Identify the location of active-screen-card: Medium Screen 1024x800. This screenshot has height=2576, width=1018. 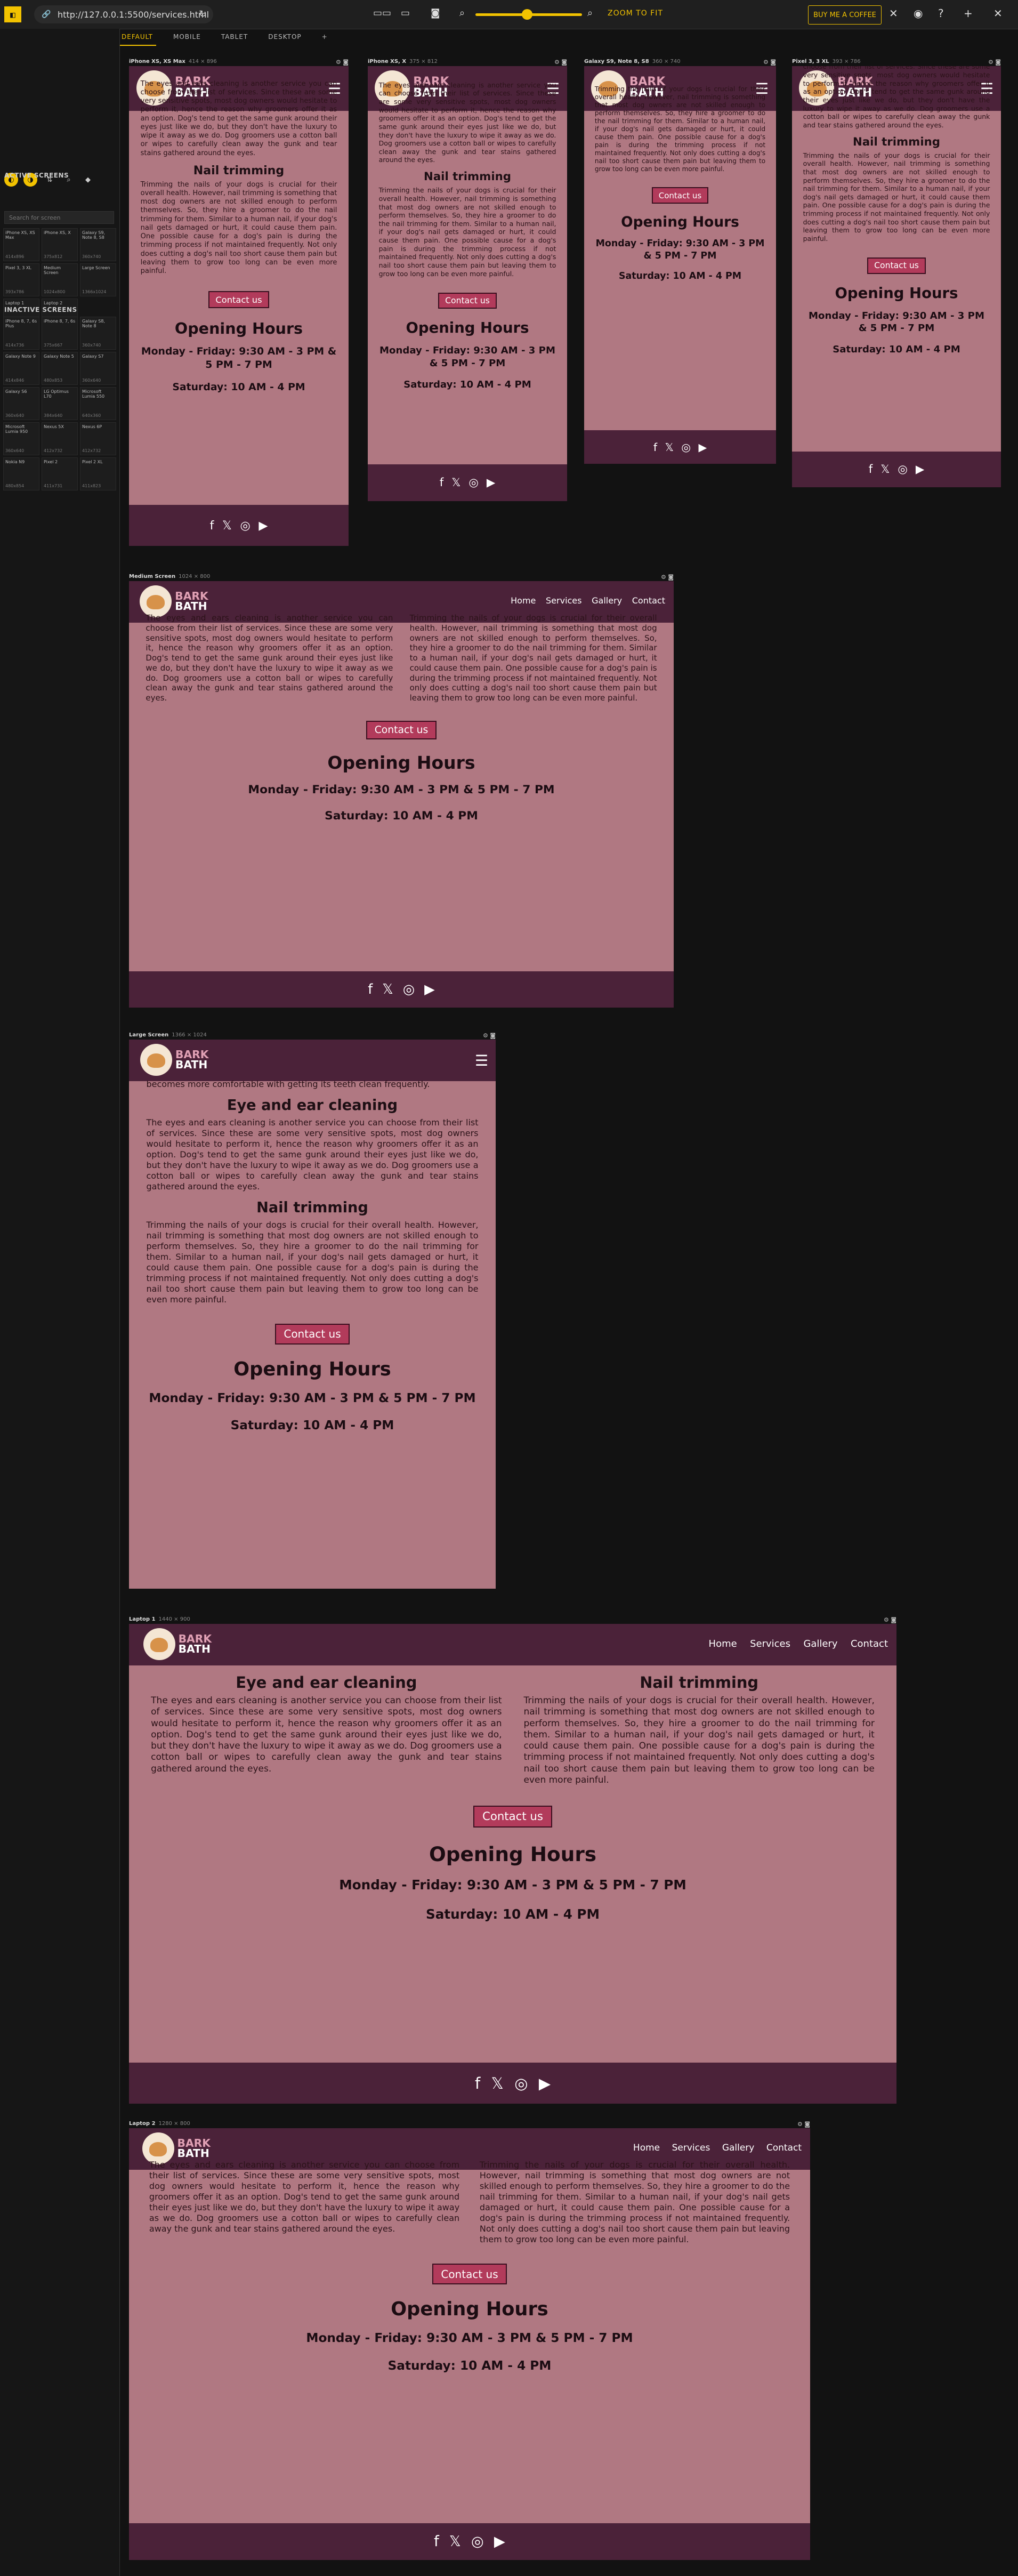
(60, 279).